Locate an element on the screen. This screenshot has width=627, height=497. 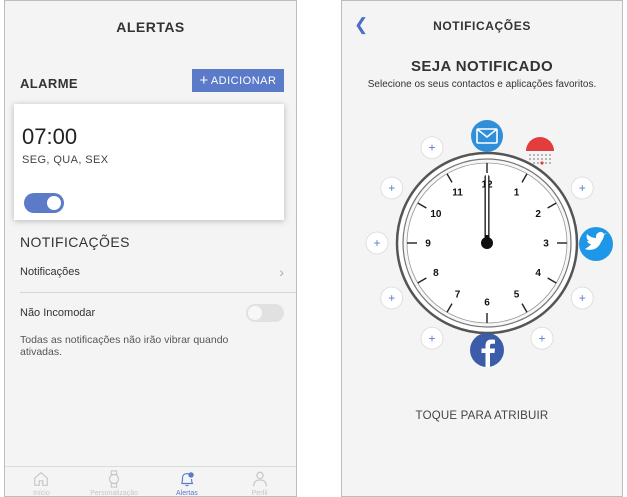
bell-gear-icon is located at coordinates (187, 479).